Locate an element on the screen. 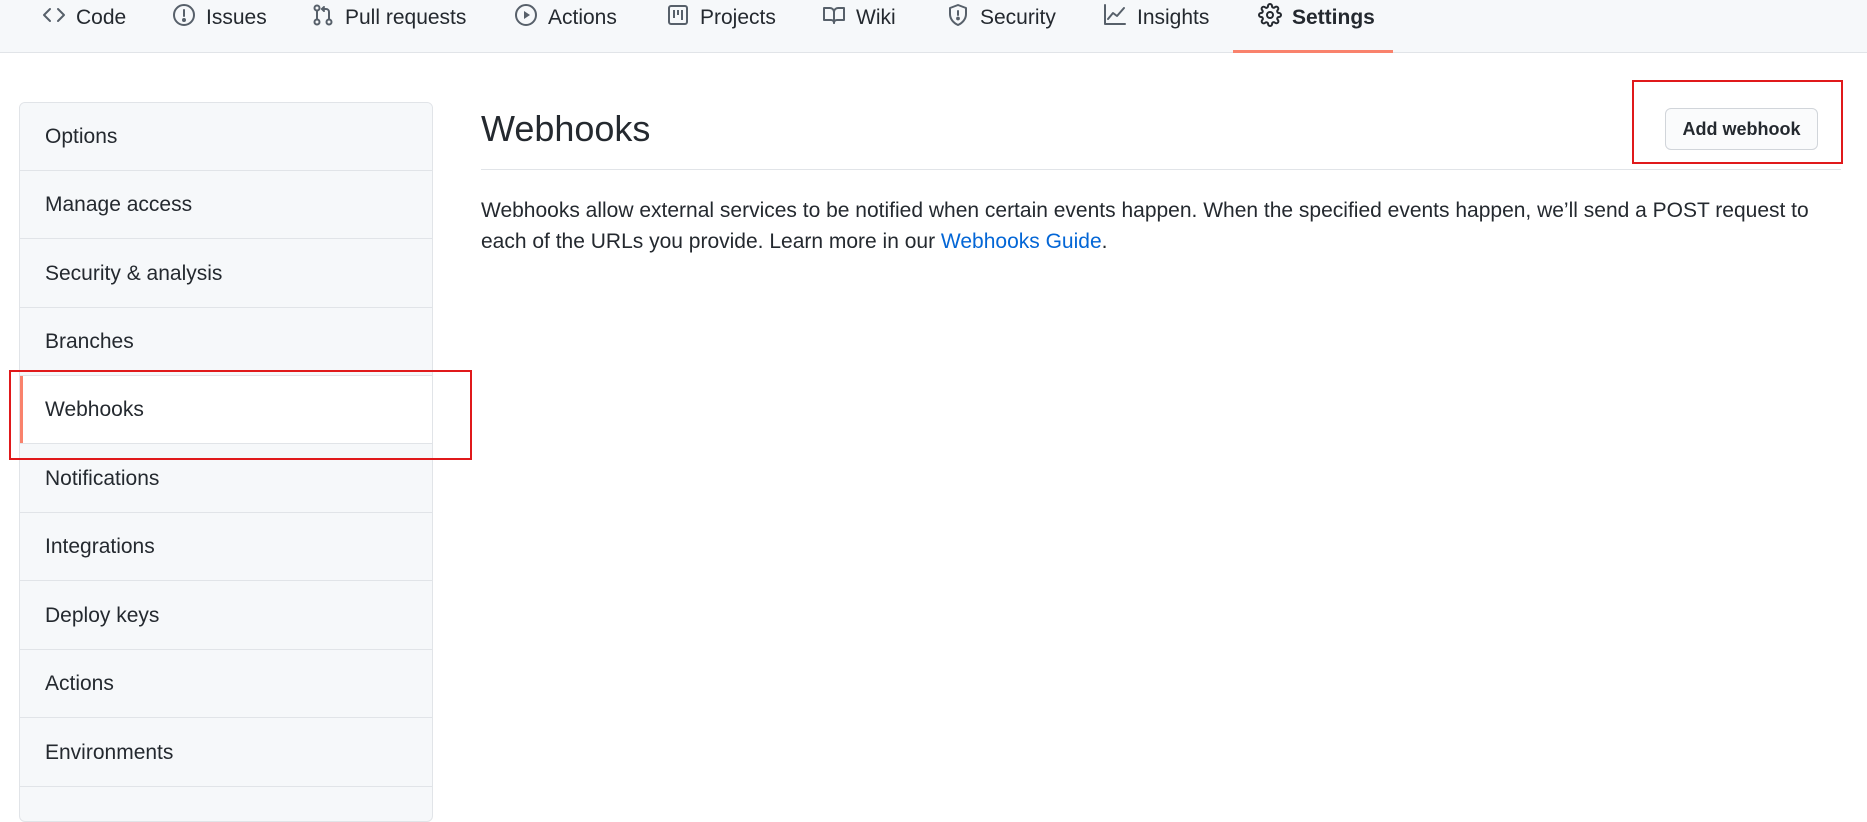  tab-issues: Issues is located at coordinates (219, 26).